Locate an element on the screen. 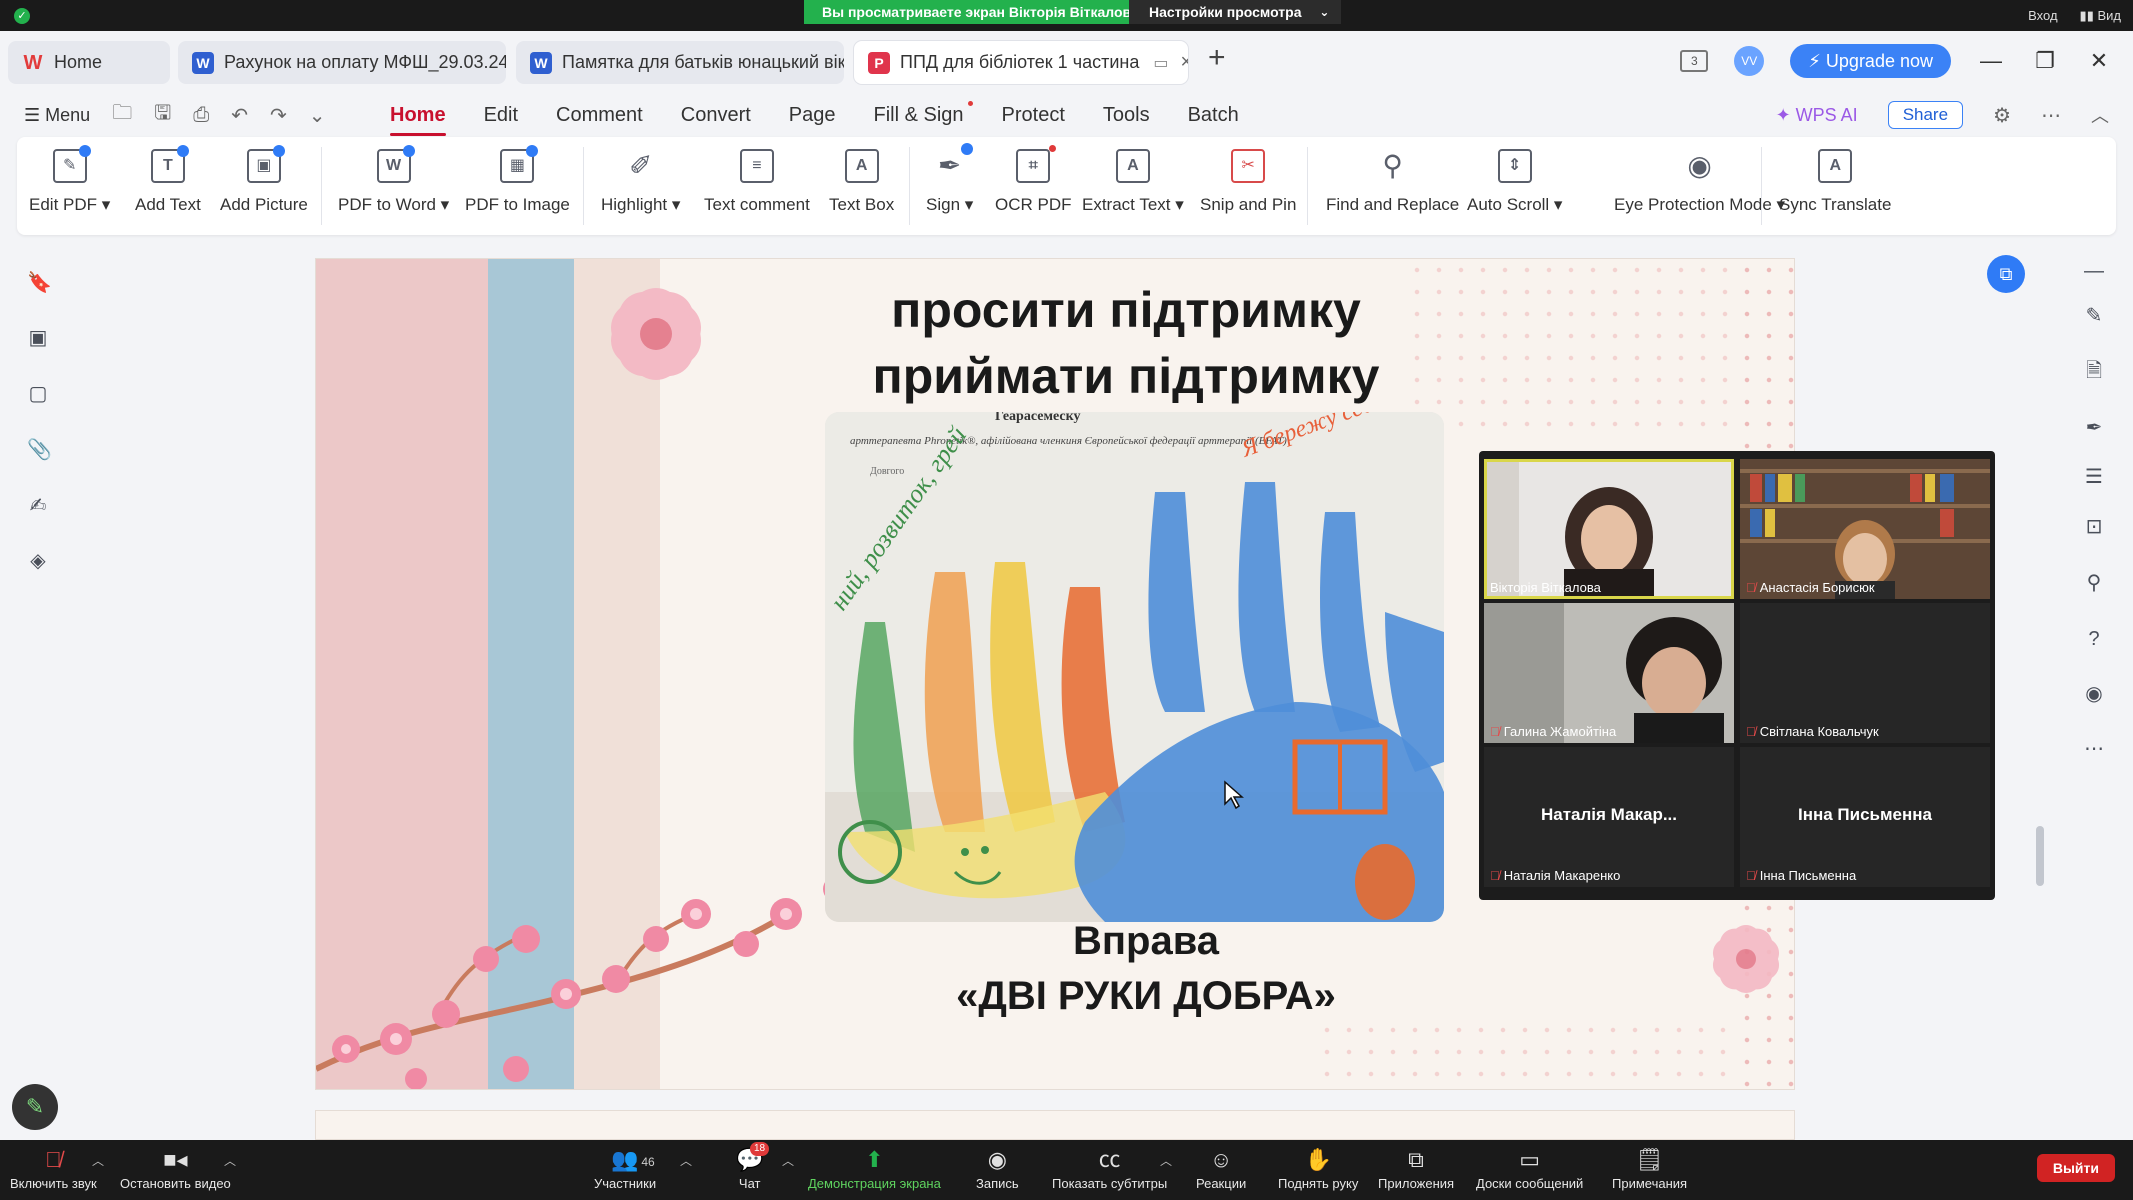 Image resolution: width=2133 pixels, height=1200 pixels. leave-meeting-button: Выйти is located at coordinates (2075, 1168).